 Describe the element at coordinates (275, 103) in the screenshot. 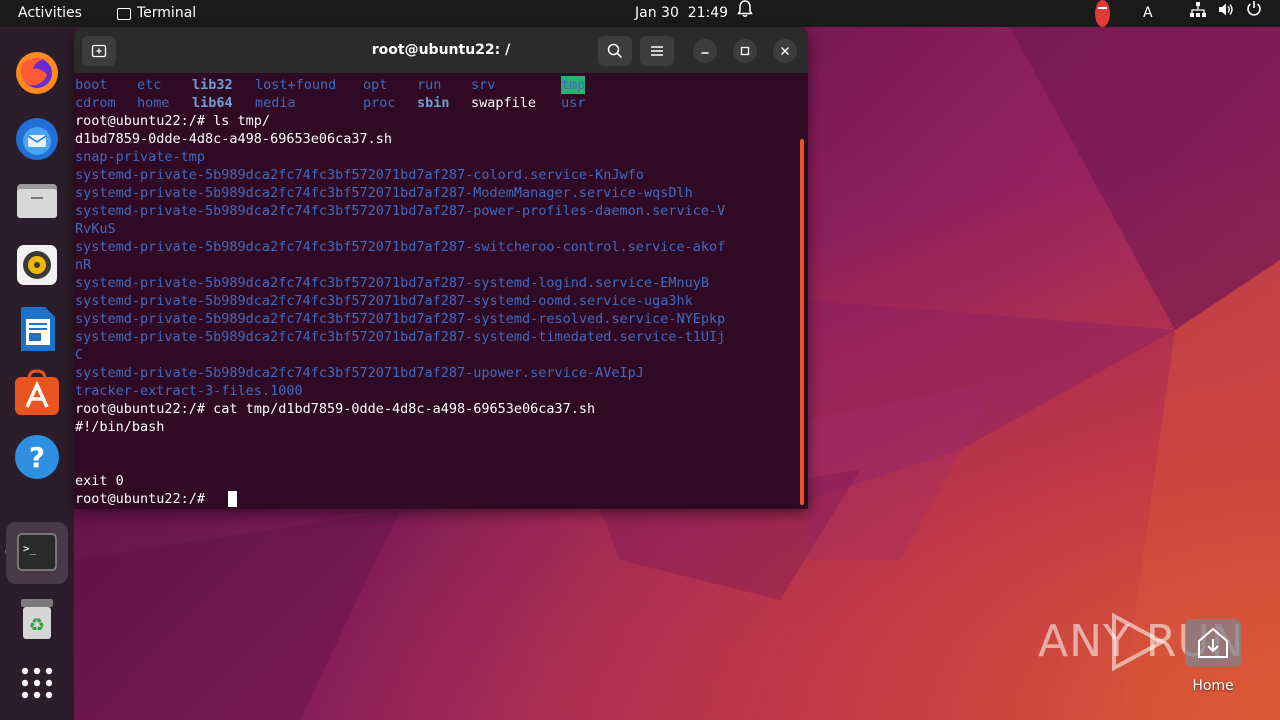

I see `ls-entry: media` at that location.